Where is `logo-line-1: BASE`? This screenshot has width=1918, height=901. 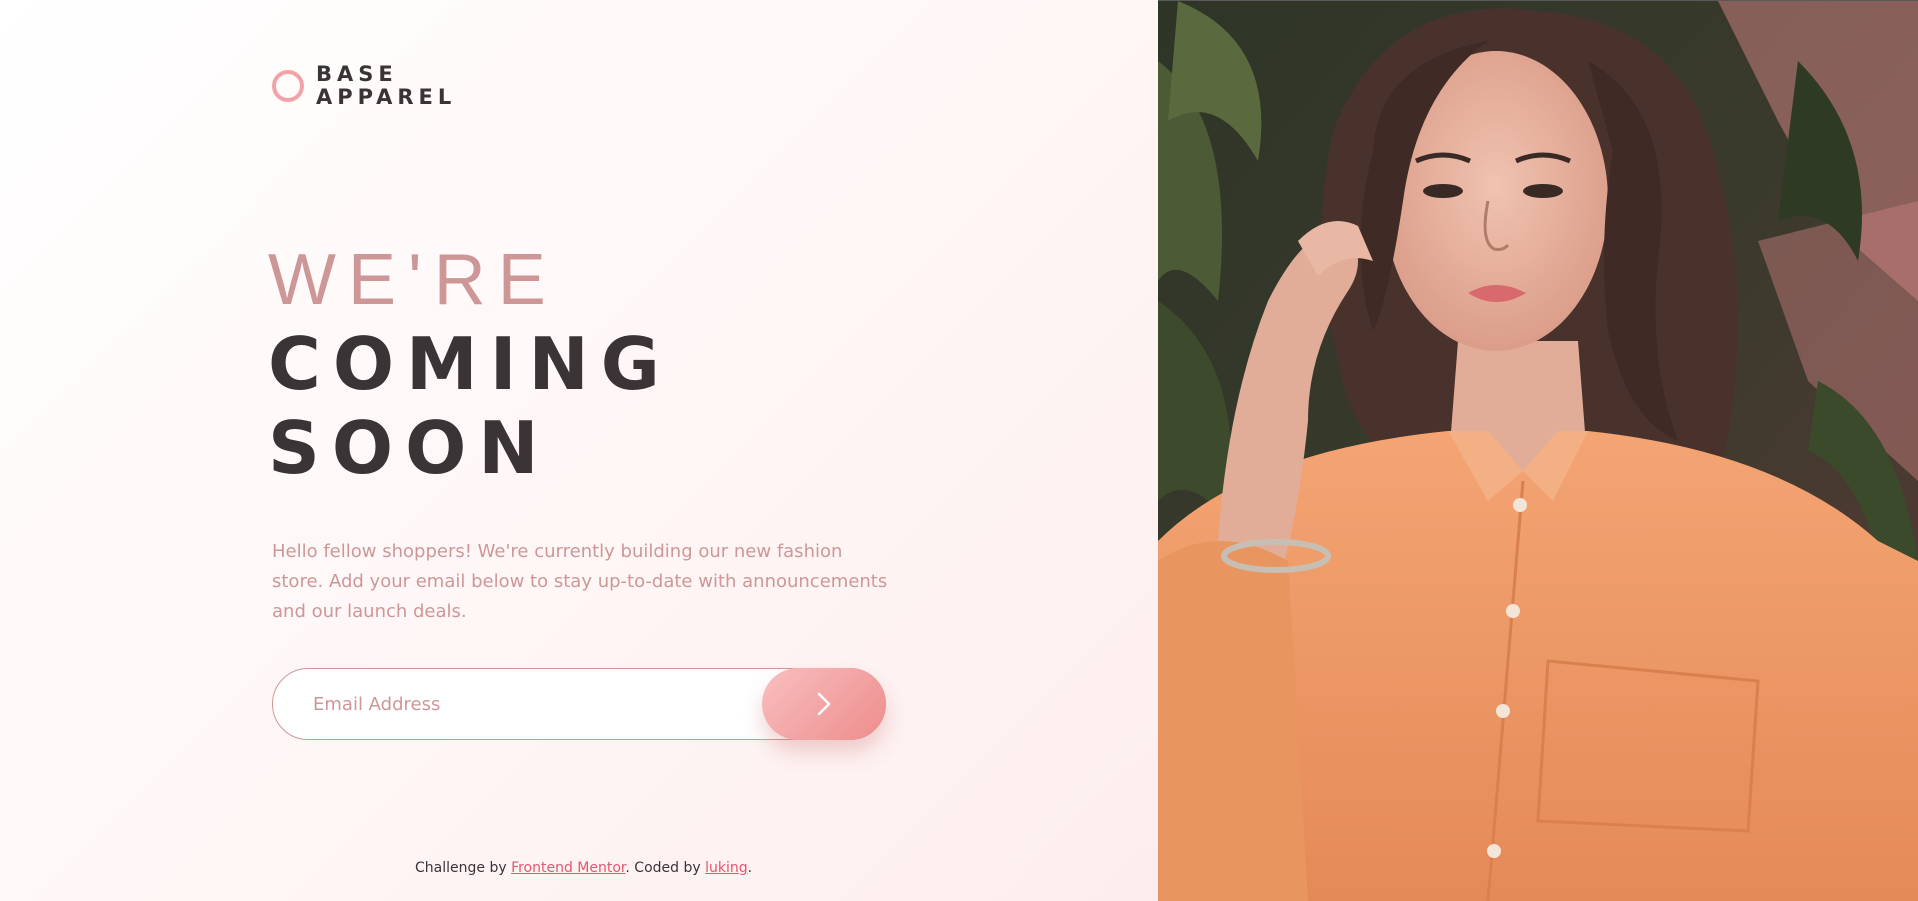
logo-line-1: BASE is located at coordinates (357, 74).